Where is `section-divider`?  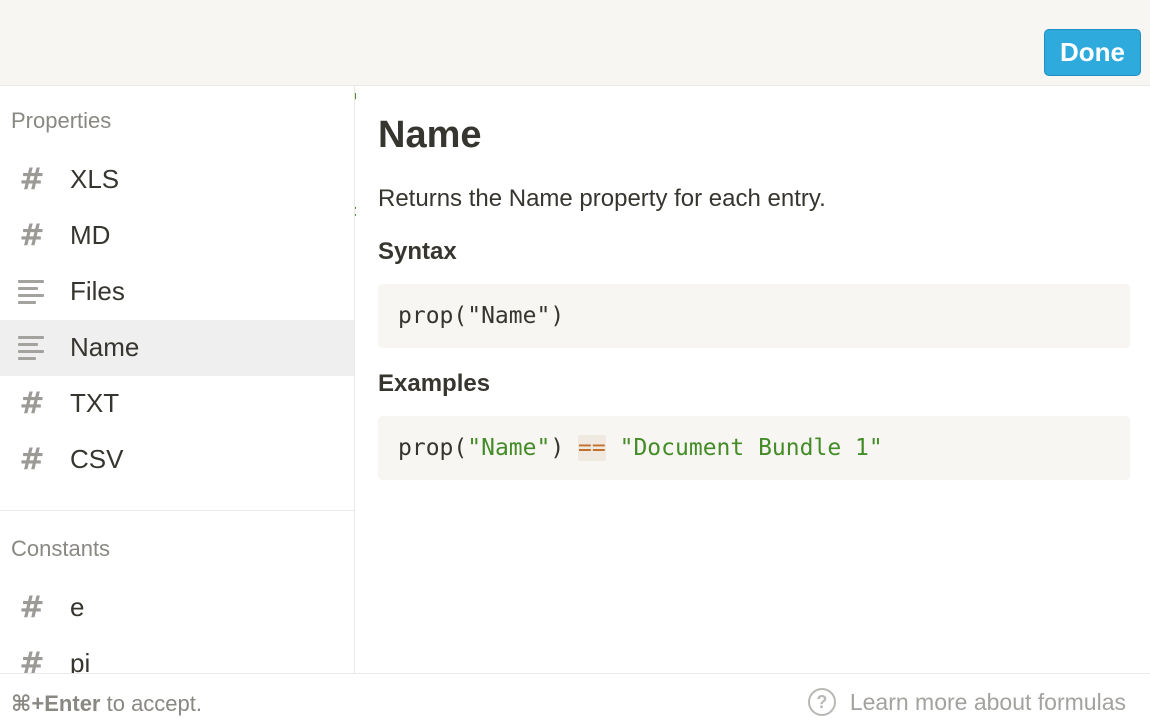 section-divider is located at coordinates (177, 510).